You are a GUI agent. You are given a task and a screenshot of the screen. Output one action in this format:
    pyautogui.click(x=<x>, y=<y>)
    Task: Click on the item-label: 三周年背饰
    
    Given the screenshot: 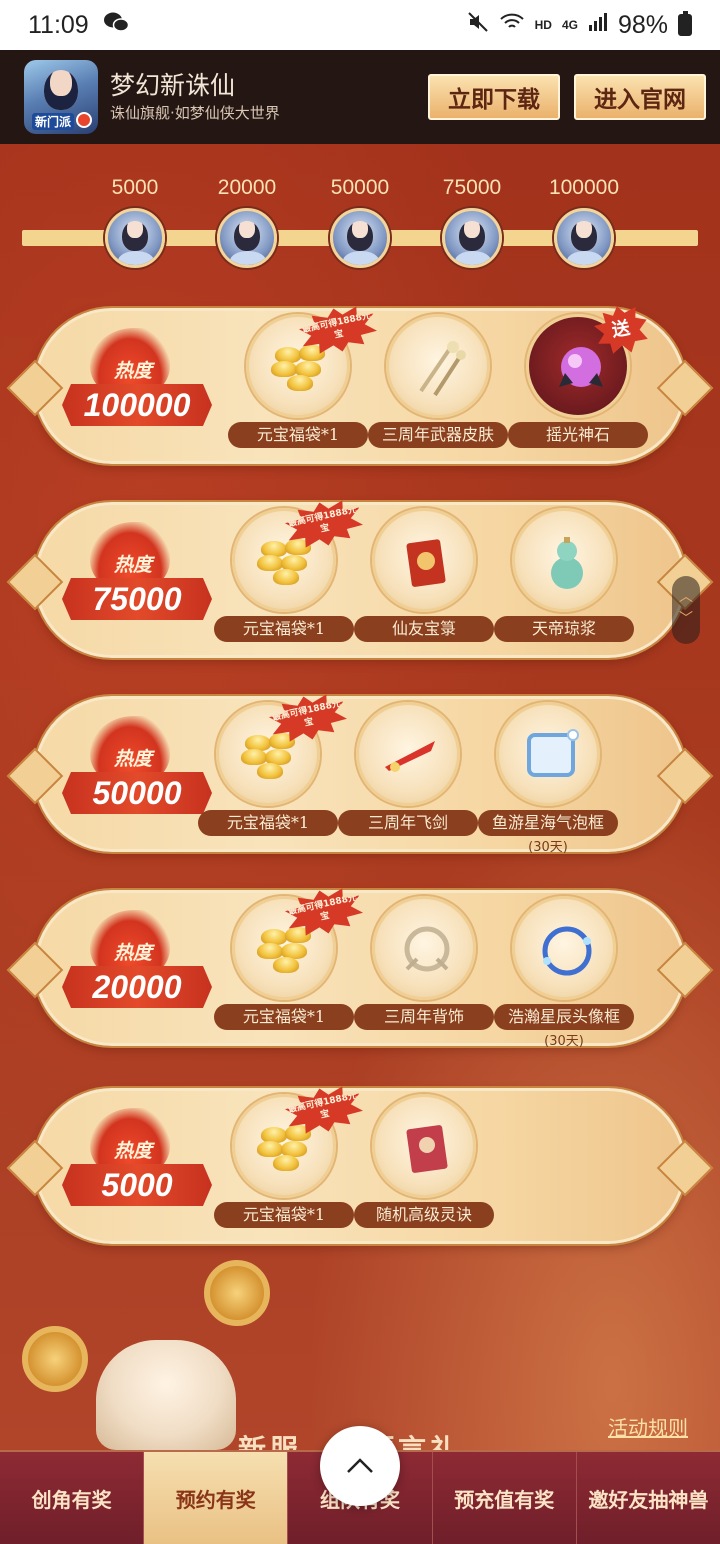 What is the action you would take?
    pyautogui.click(x=424, y=1017)
    